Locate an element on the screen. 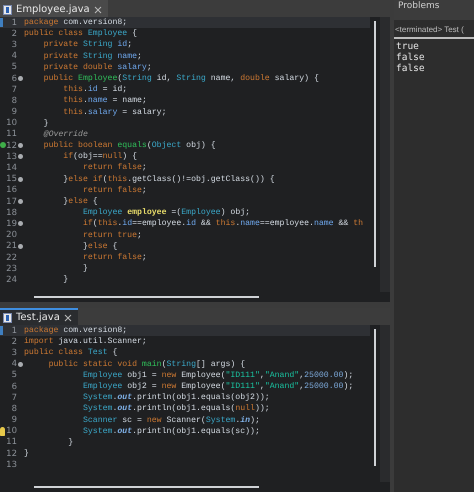  code-line: public static void main(String[] args) { is located at coordinates (147, 364).